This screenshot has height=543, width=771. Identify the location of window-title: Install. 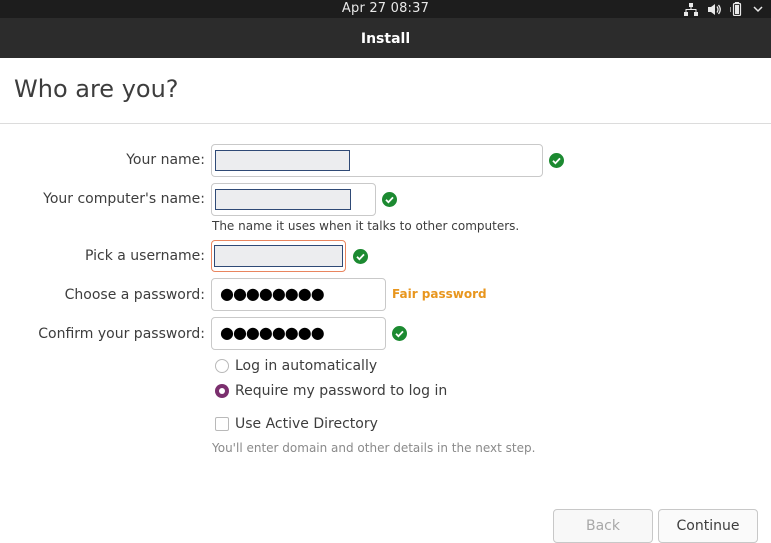
(385, 39).